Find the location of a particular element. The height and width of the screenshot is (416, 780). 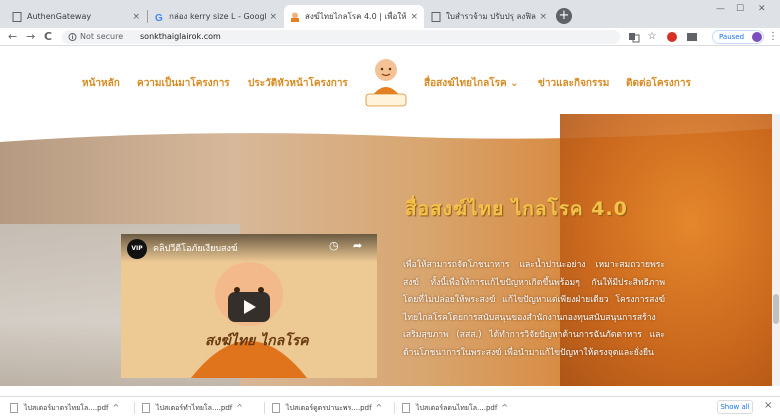

nav-project-leader: ประวัติหัวหน้าโครงการ is located at coordinates (298, 83).